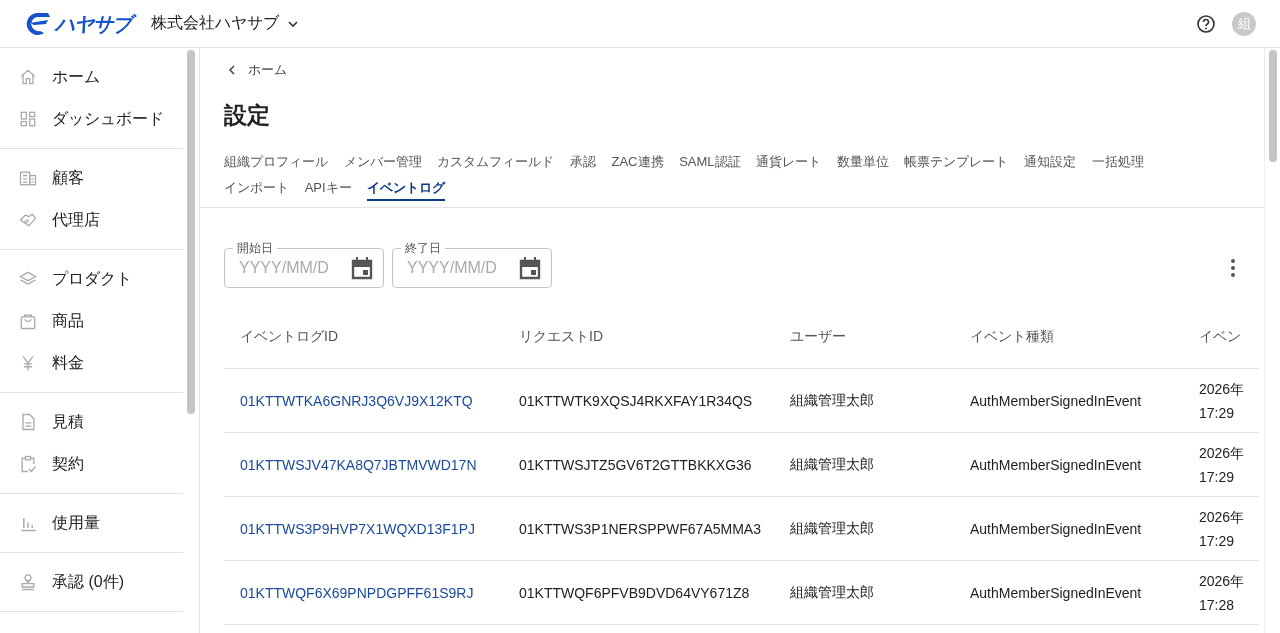 This screenshot has height=633, width=1280. I want to click on event-log-link: 01KTTWS3P9HVP7X1WQXD13F1PJ, so click(363, 528).